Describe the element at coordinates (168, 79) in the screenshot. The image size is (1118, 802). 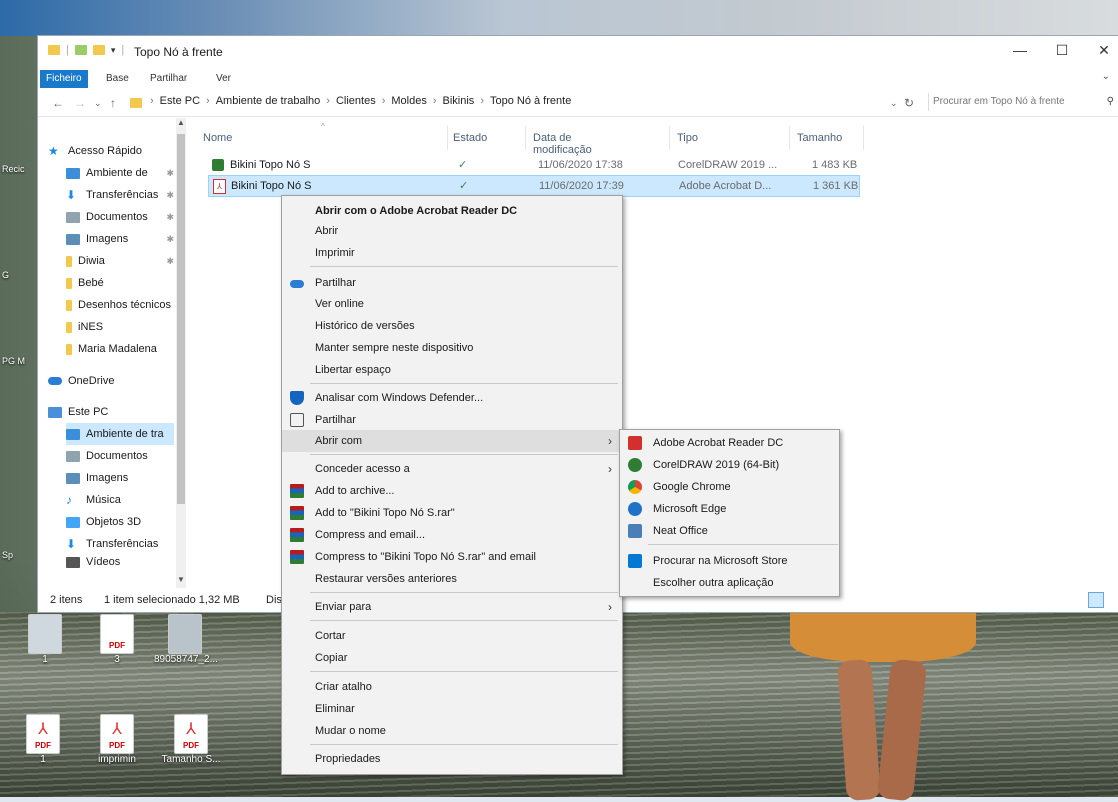
I see `tab-share: Partilhar` at that location.